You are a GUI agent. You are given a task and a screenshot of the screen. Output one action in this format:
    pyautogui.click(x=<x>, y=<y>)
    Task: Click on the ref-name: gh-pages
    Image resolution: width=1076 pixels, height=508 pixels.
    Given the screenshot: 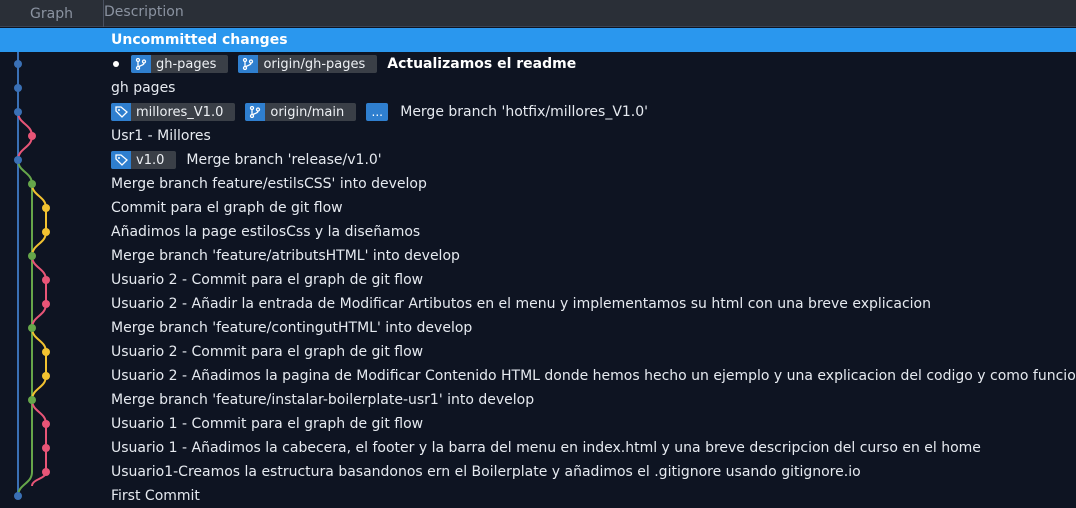 What is the action you would take?
    pyautogui.click(x=186, y=64)
    